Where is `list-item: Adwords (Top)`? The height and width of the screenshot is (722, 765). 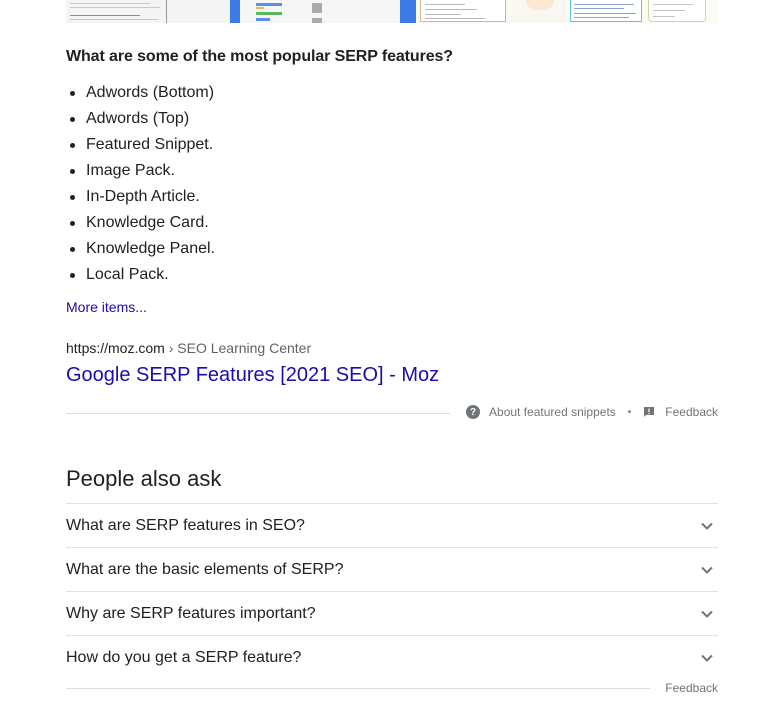 list-item: Adwords (Top) is located at coordinates (140, 119).